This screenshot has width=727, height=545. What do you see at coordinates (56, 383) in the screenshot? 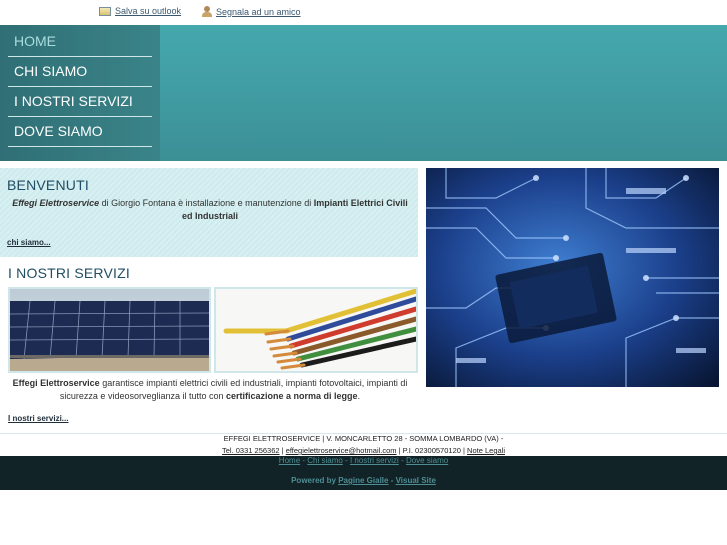
I see `services-company: Effegi Elettroservice` at bounding box center [56, 383].